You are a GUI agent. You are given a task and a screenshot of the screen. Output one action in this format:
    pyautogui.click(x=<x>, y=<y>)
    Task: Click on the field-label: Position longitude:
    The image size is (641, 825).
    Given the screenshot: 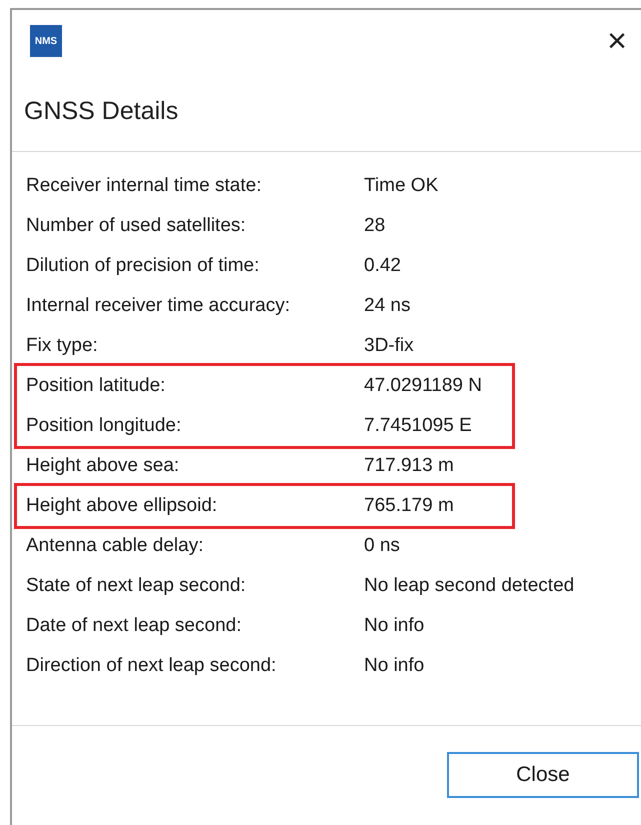 What is the action you would take?
    pyautogui.click(x=104, y=426)
    